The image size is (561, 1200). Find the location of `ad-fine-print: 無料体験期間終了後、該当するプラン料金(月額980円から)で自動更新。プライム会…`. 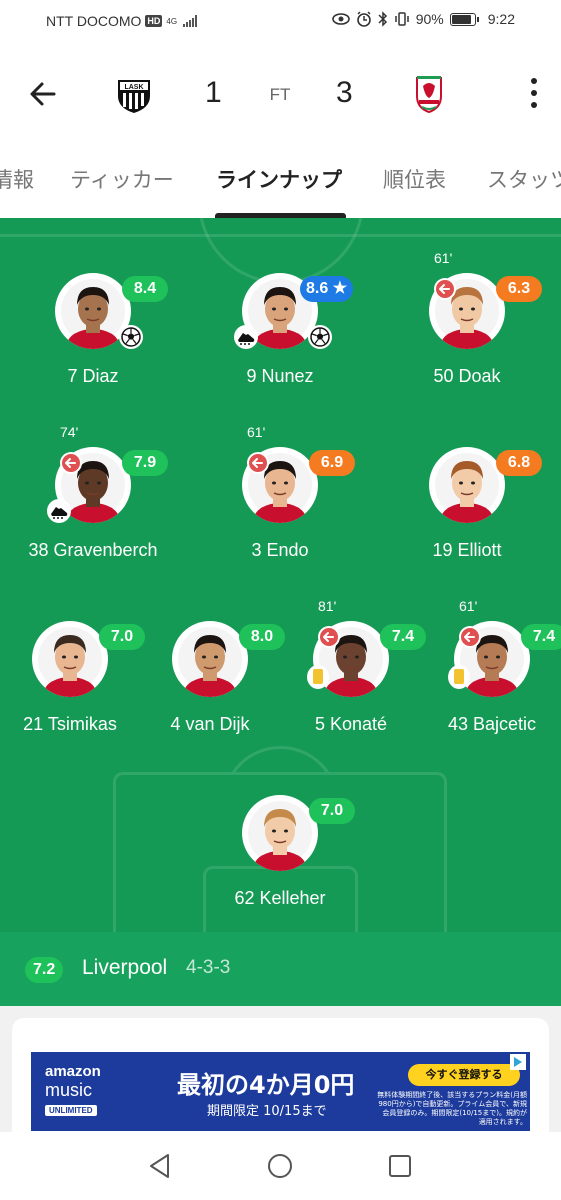

ad-fine-print: 無料体験期間終了後、該当するプラン料金(月額980円から)で自動更新。プライム会… is located at coordinates (452, 1108).